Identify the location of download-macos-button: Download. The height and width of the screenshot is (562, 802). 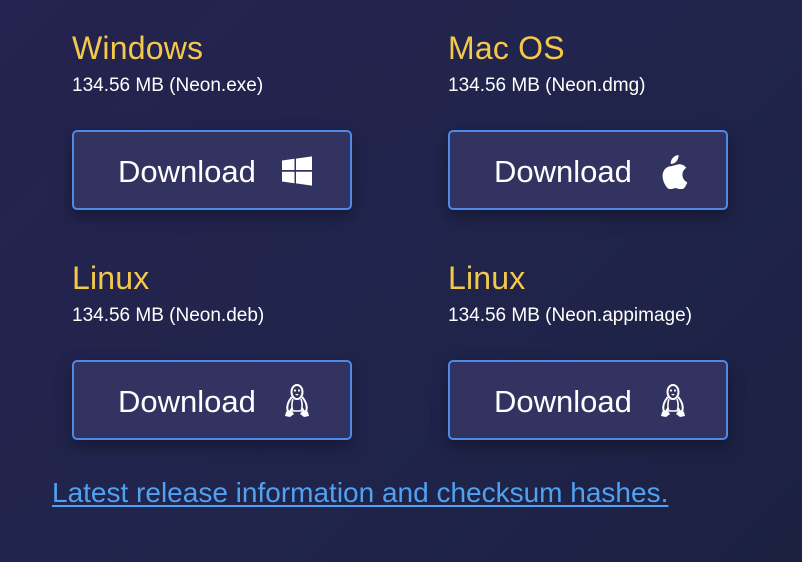
(588, 170).